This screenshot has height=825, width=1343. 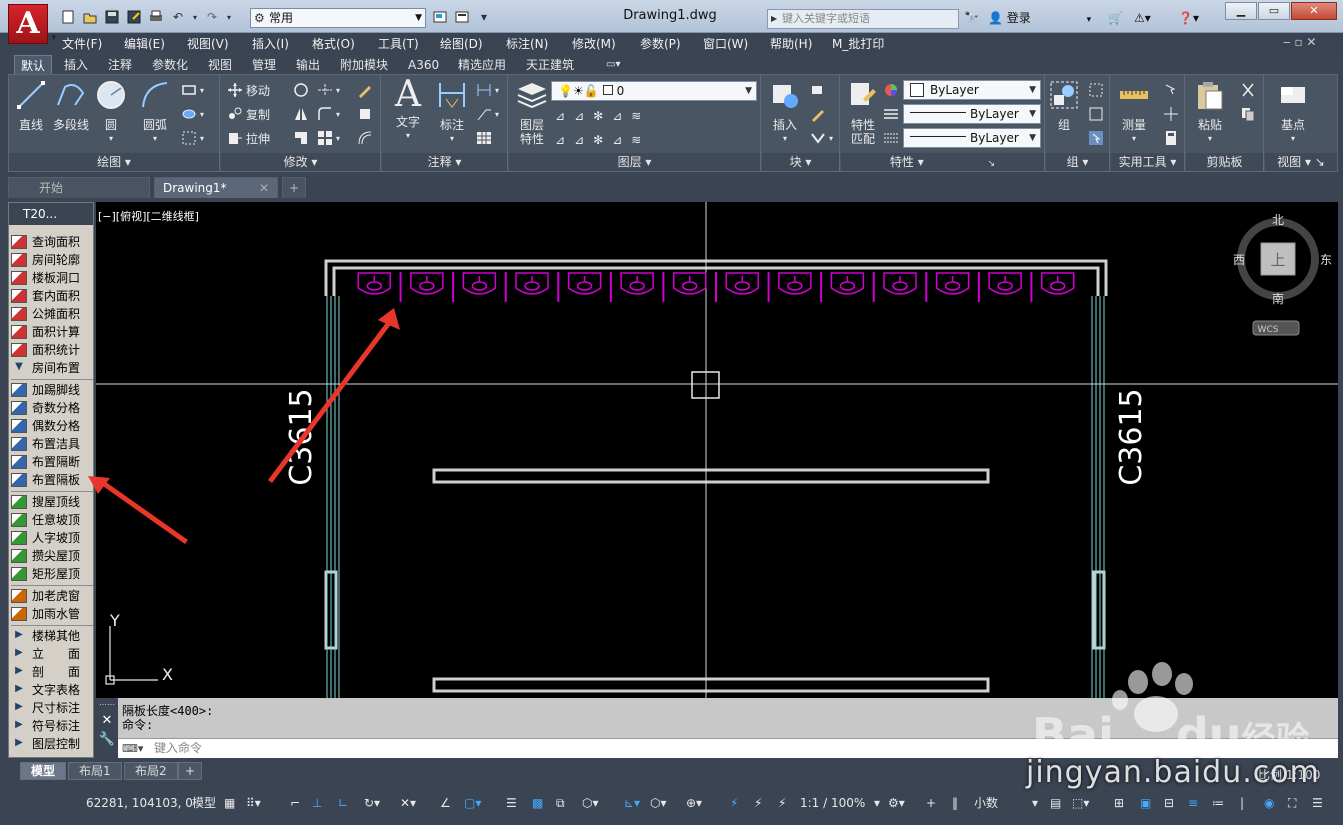 I want to click on menu-window: 窗口(W), so click(x=725, y=43).